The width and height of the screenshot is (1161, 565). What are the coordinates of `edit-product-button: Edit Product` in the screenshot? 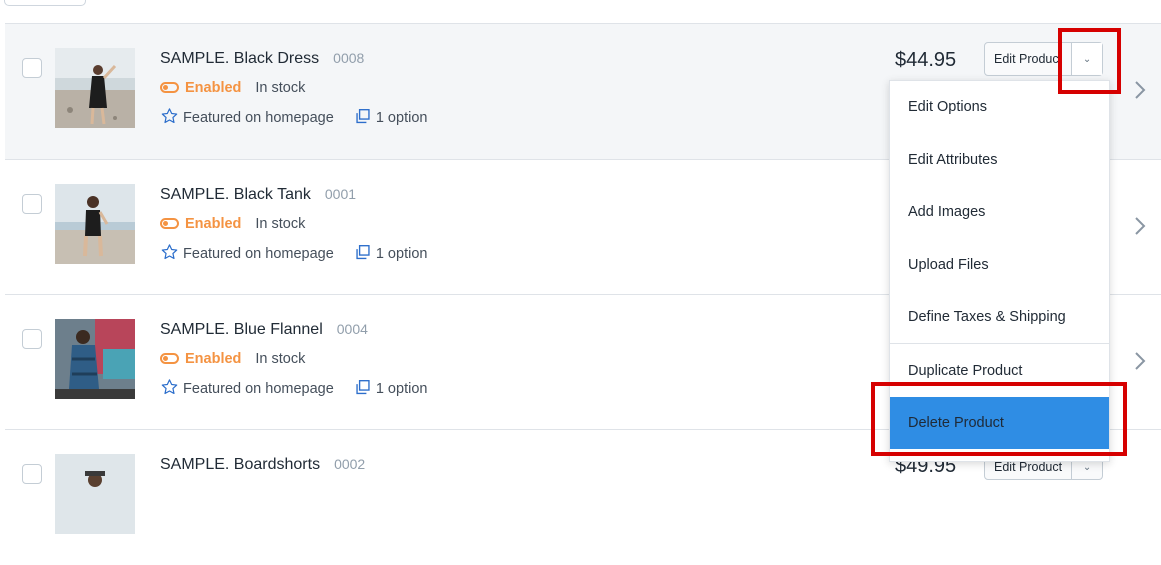 It's located at (1028, 59).